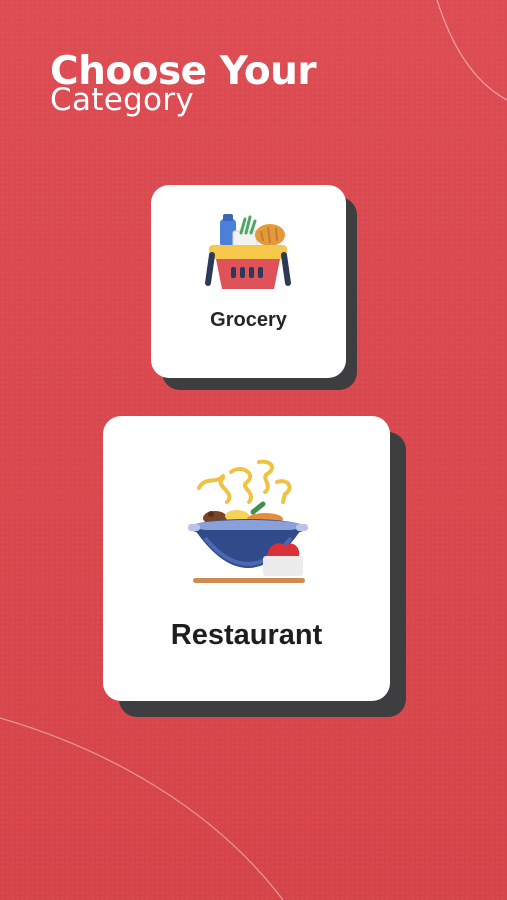  I want to click on grocery-category-card: Grocery, so click(248, 281).